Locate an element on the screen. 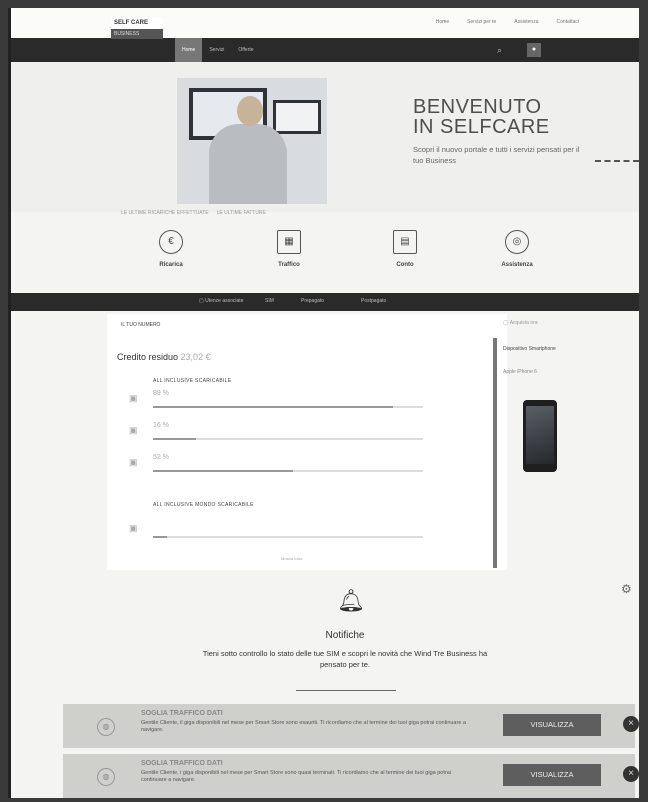  top-link-contact: Contattaci is located at coordinates (567, 22).